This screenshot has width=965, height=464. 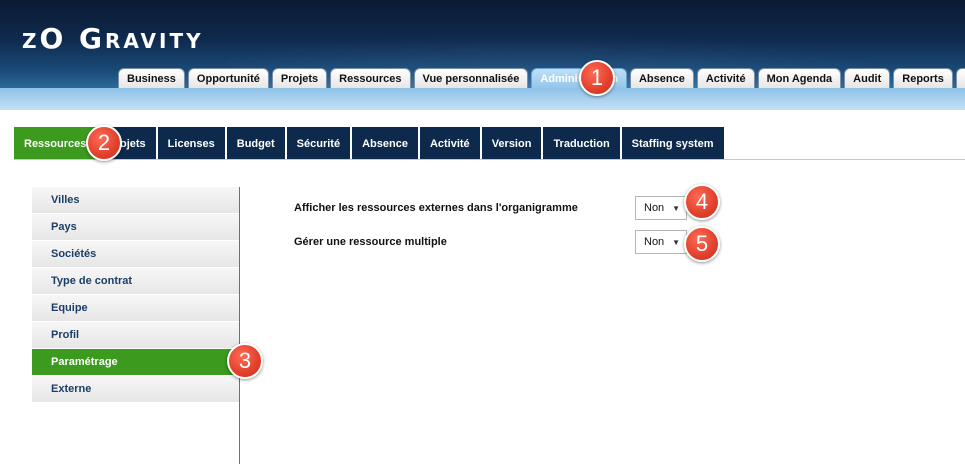 I want to click on sub-tab-absence: Absence, so click(x=385, y=143).